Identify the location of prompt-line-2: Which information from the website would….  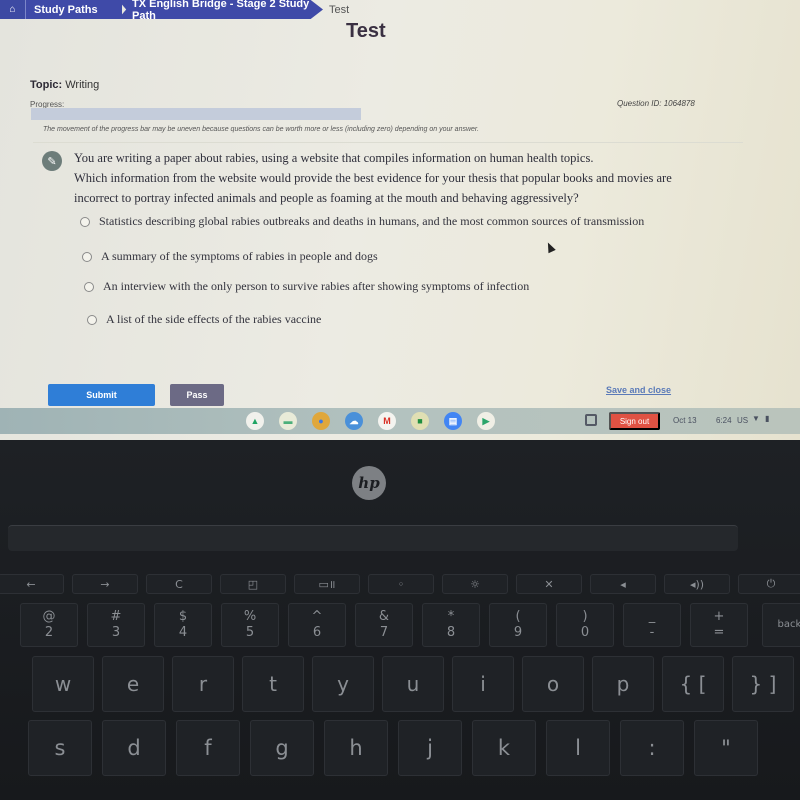
(373, 188).